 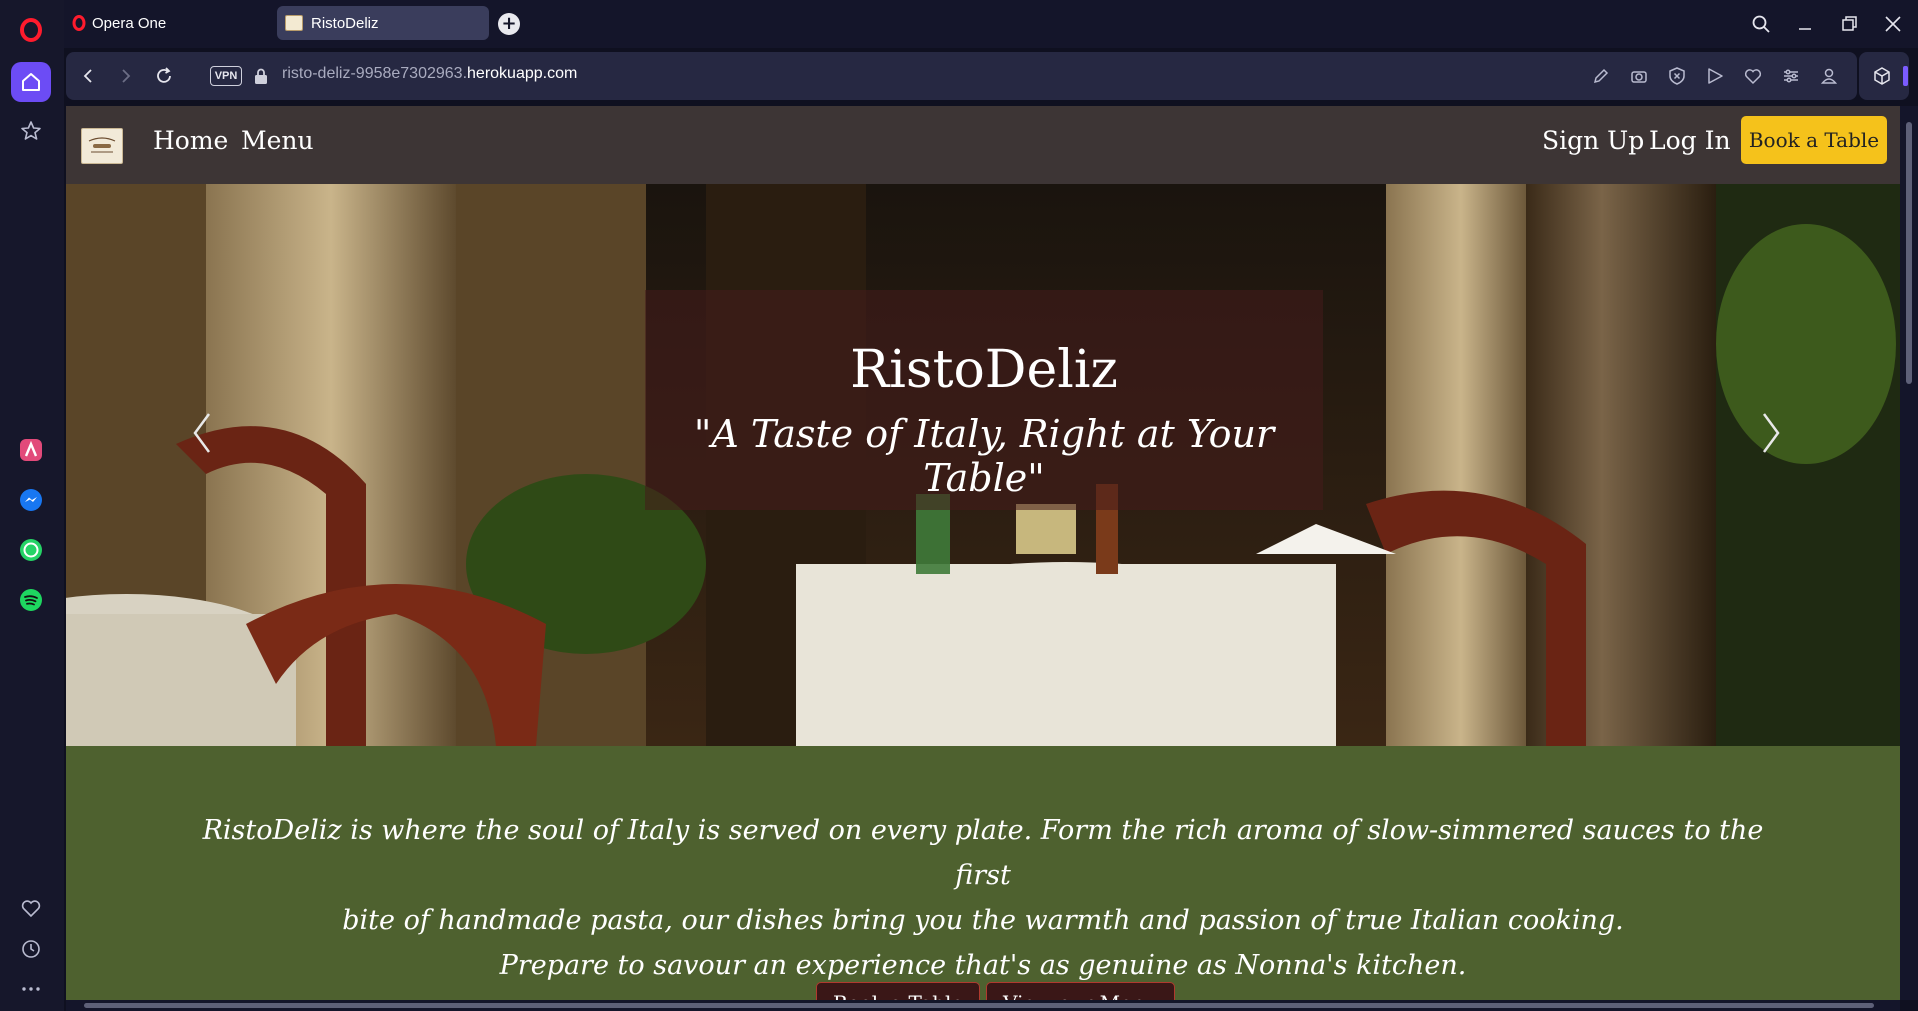 I want to click on hero-title: RistoDeliz, so click(x=984, y=370).